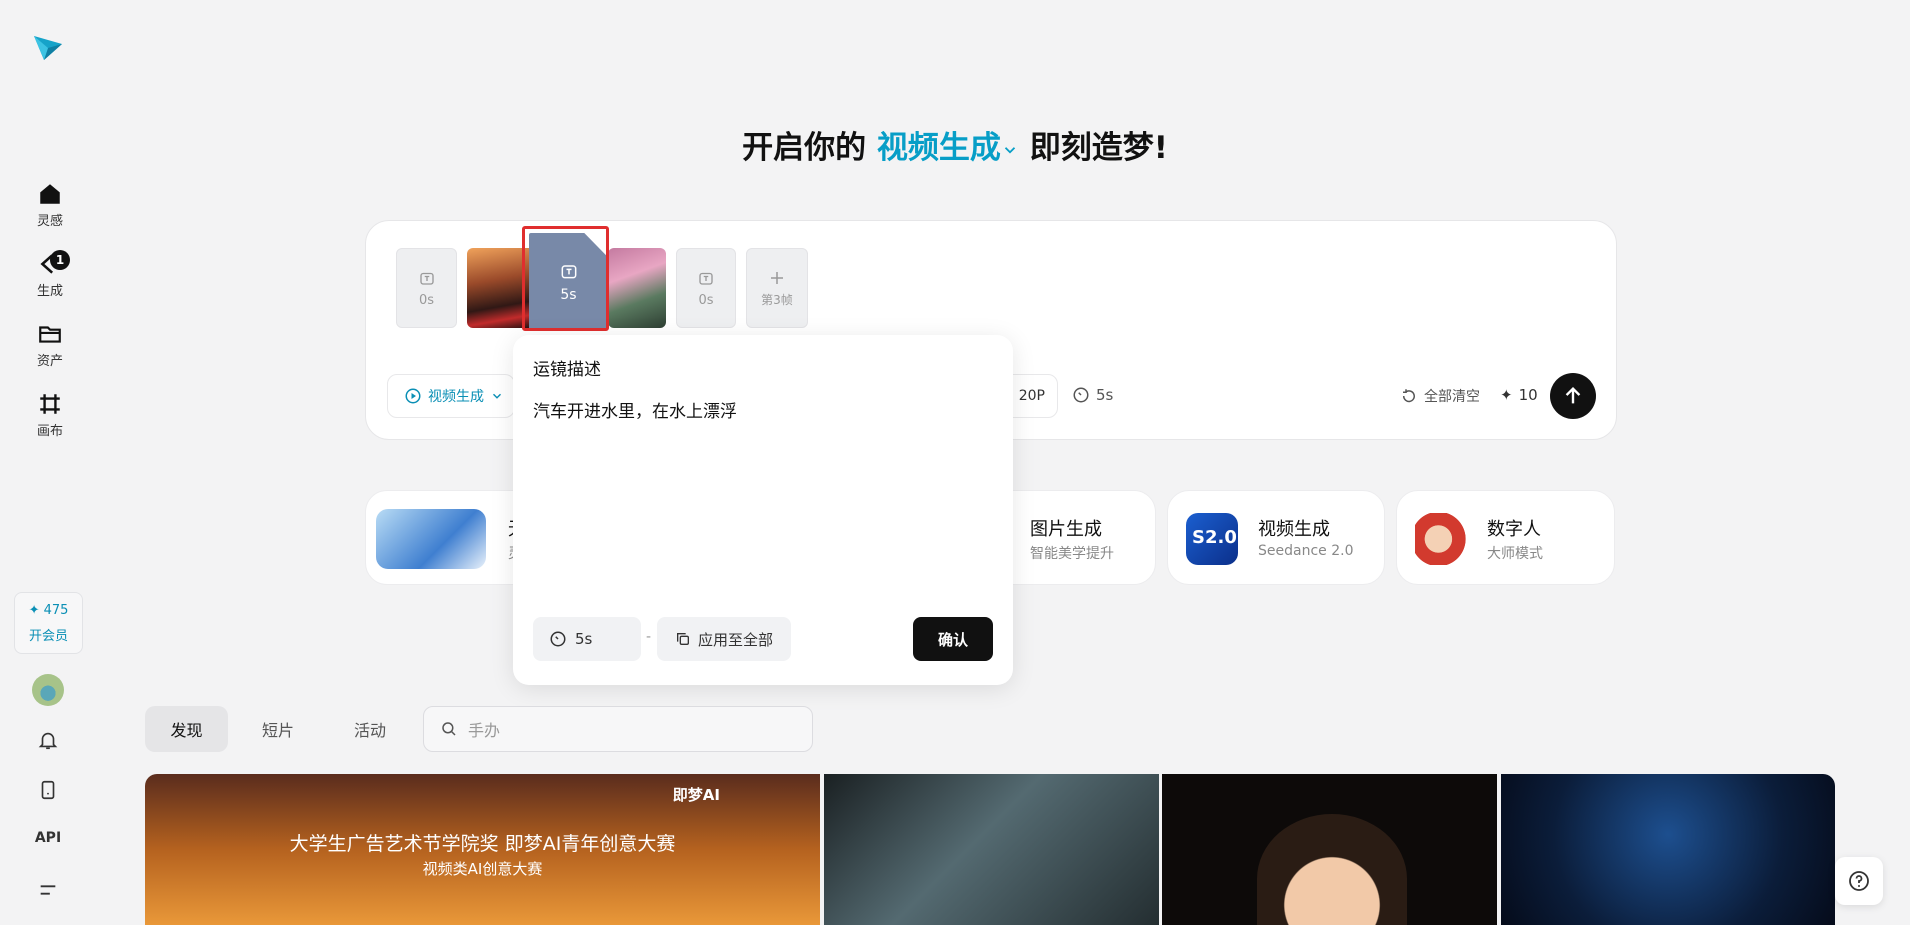  I want to click on api-link: API, so click(48, 838).